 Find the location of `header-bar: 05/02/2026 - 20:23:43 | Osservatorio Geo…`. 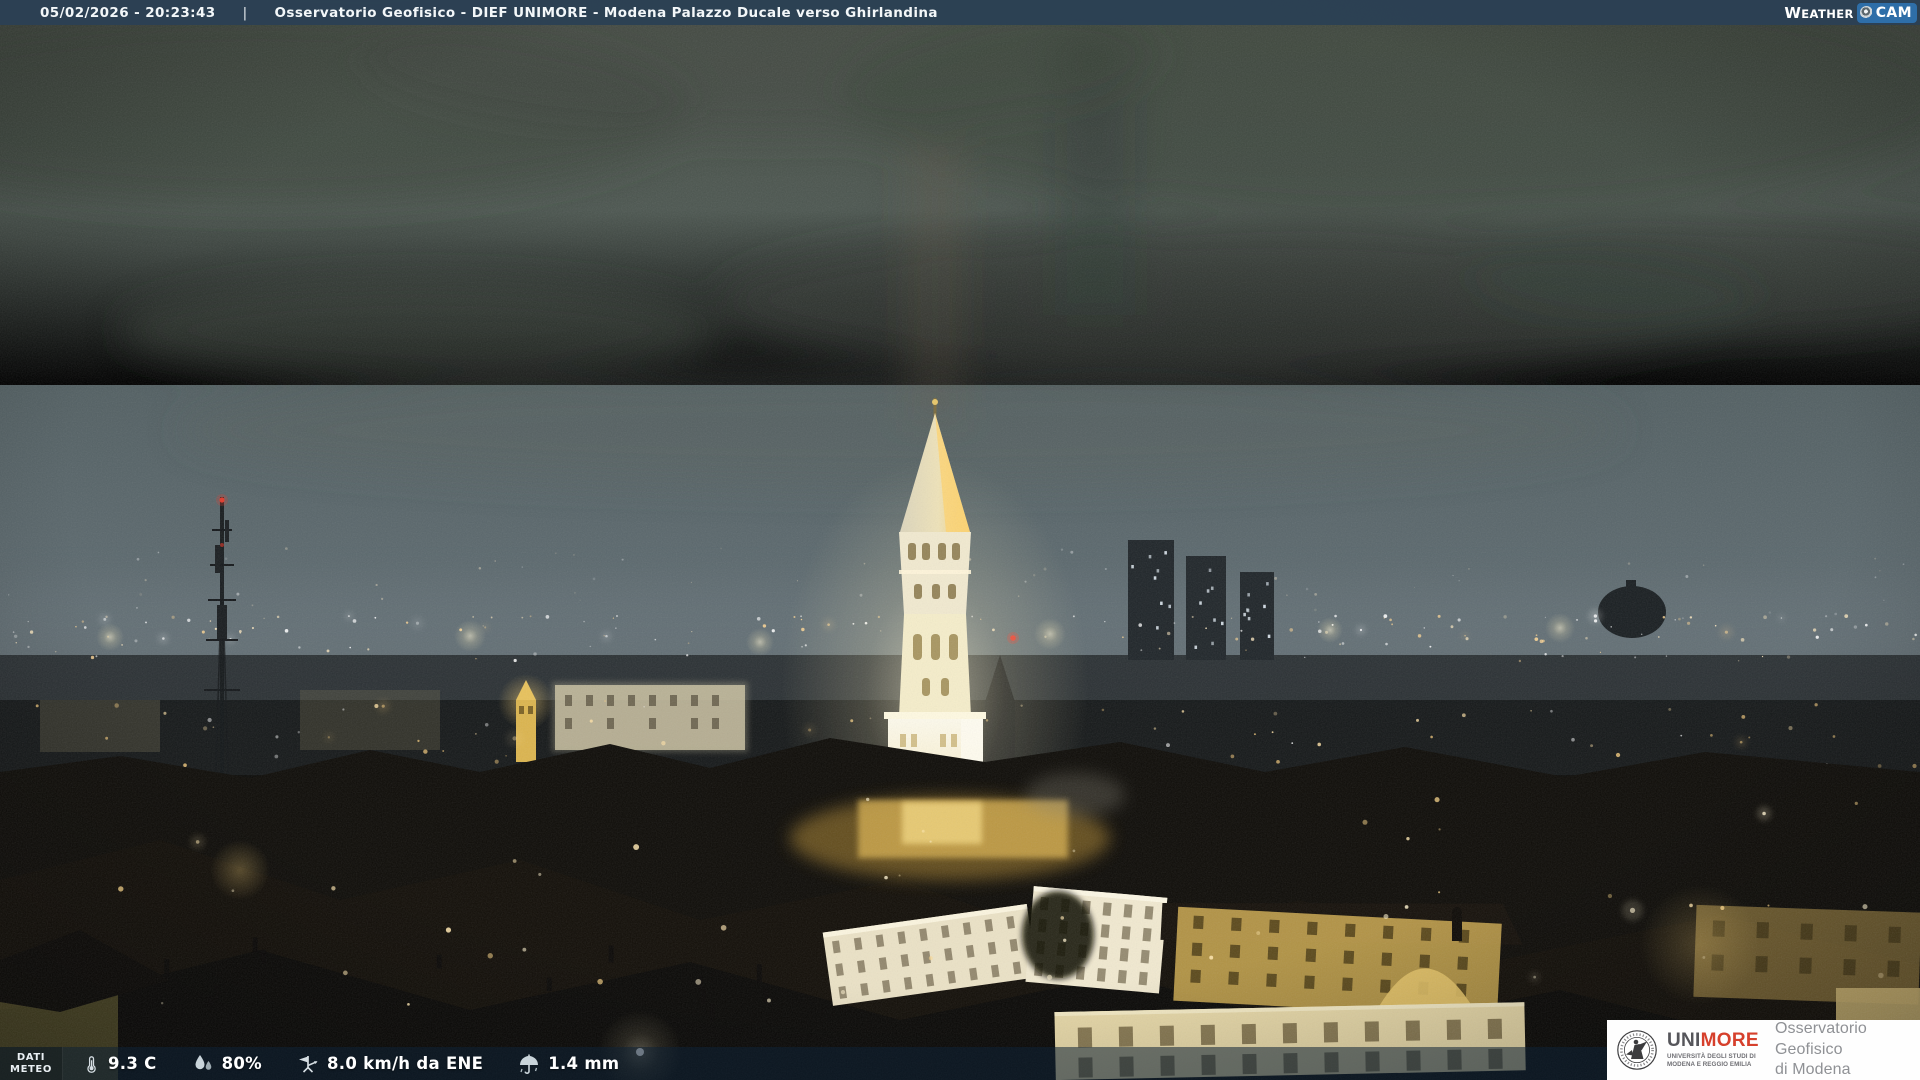

header-bar: 05/02/2026 - 20:23:43 | Osservatorio Geo… is located at coordinates (960, 12).